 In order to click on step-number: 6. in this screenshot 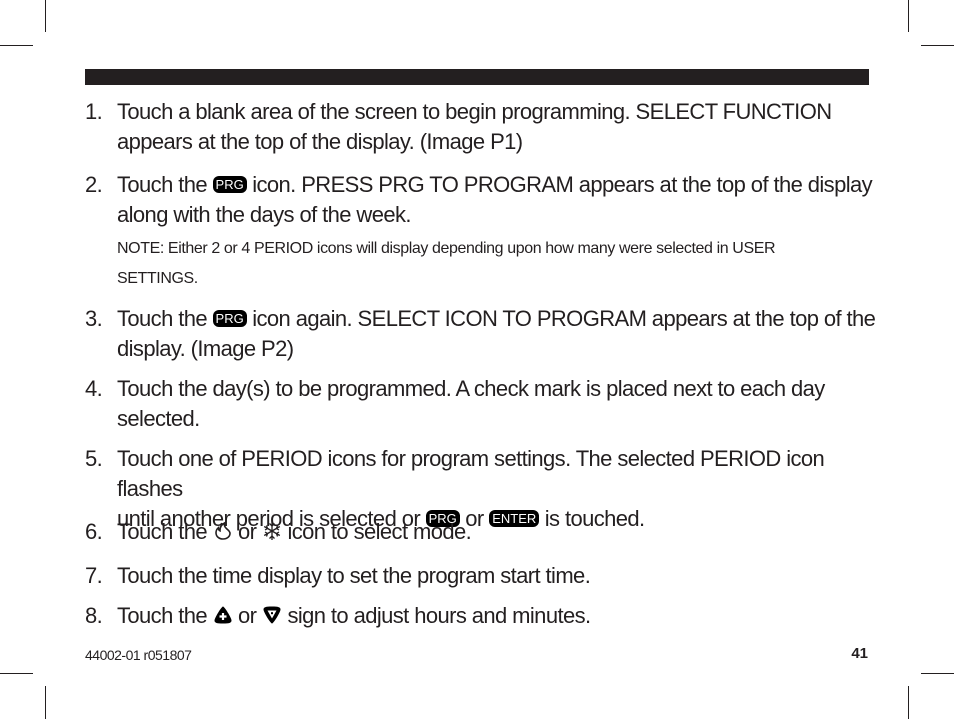, I will do `click(94, 531)`.